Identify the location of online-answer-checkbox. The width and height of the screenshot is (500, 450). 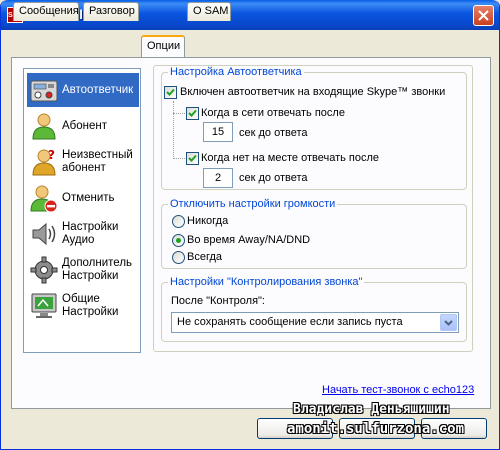
(192, 113).